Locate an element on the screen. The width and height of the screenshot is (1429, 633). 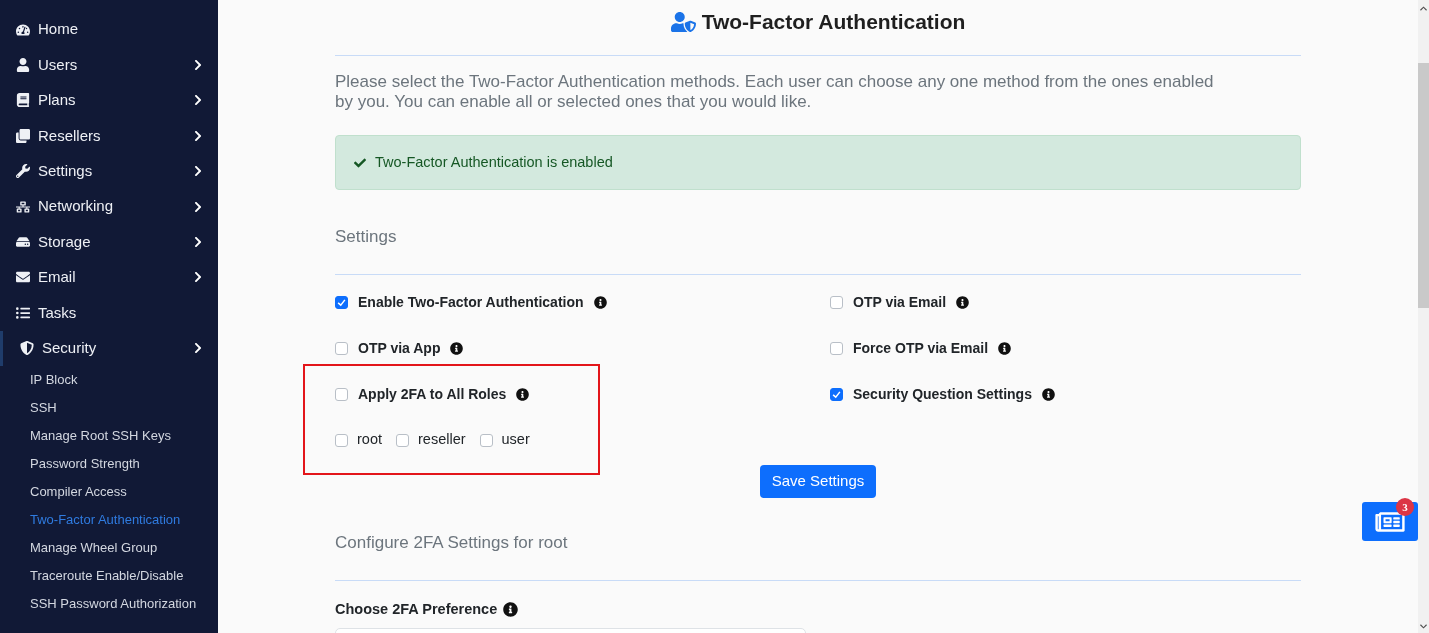
option-label: Security Question Settings is located at coordinates (942, 394).